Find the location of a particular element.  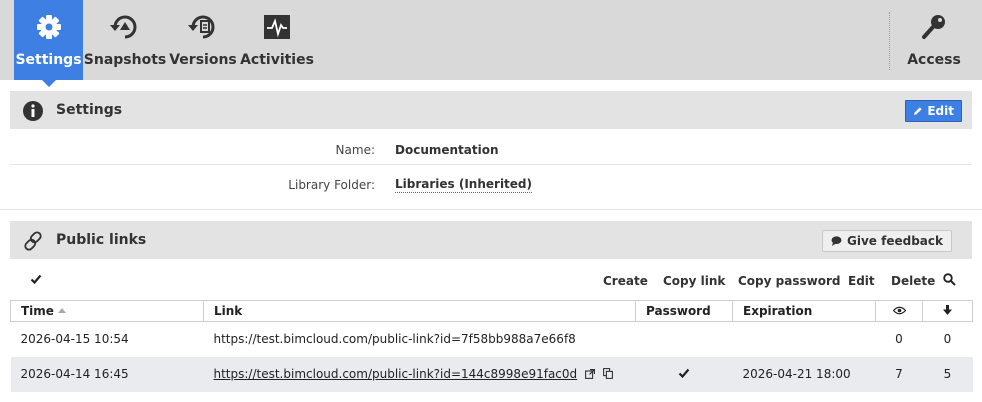

setting-name-value: Documentation is located at coordinates (447, 150).